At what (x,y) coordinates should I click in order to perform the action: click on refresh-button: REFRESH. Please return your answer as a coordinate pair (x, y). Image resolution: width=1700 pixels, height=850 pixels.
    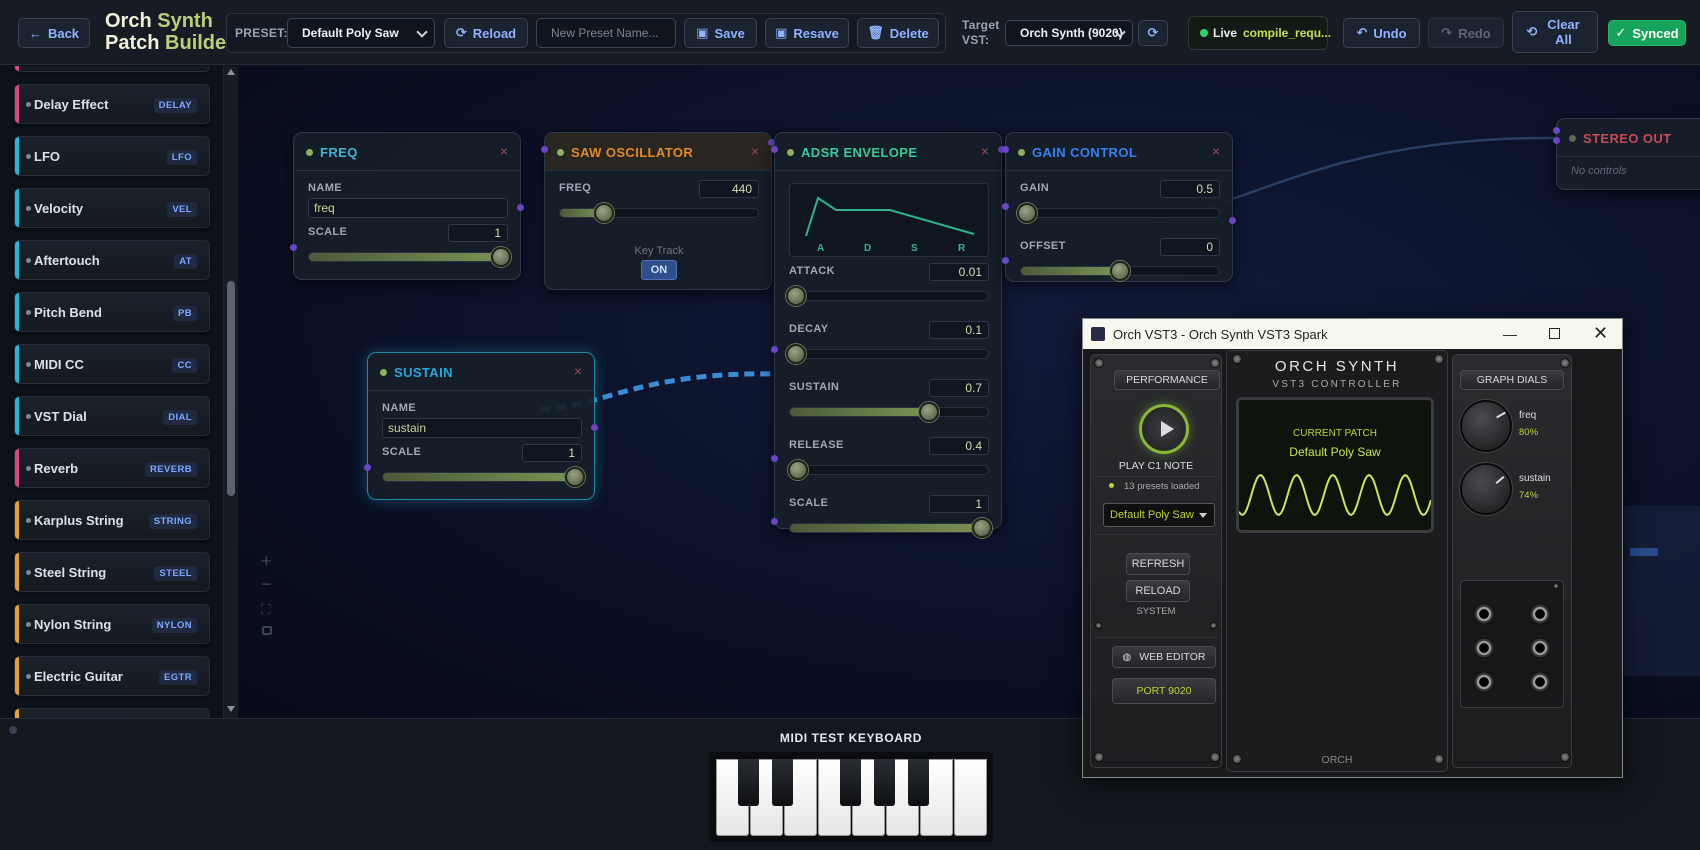
    Looking at the image, I should click on (1158, 564).